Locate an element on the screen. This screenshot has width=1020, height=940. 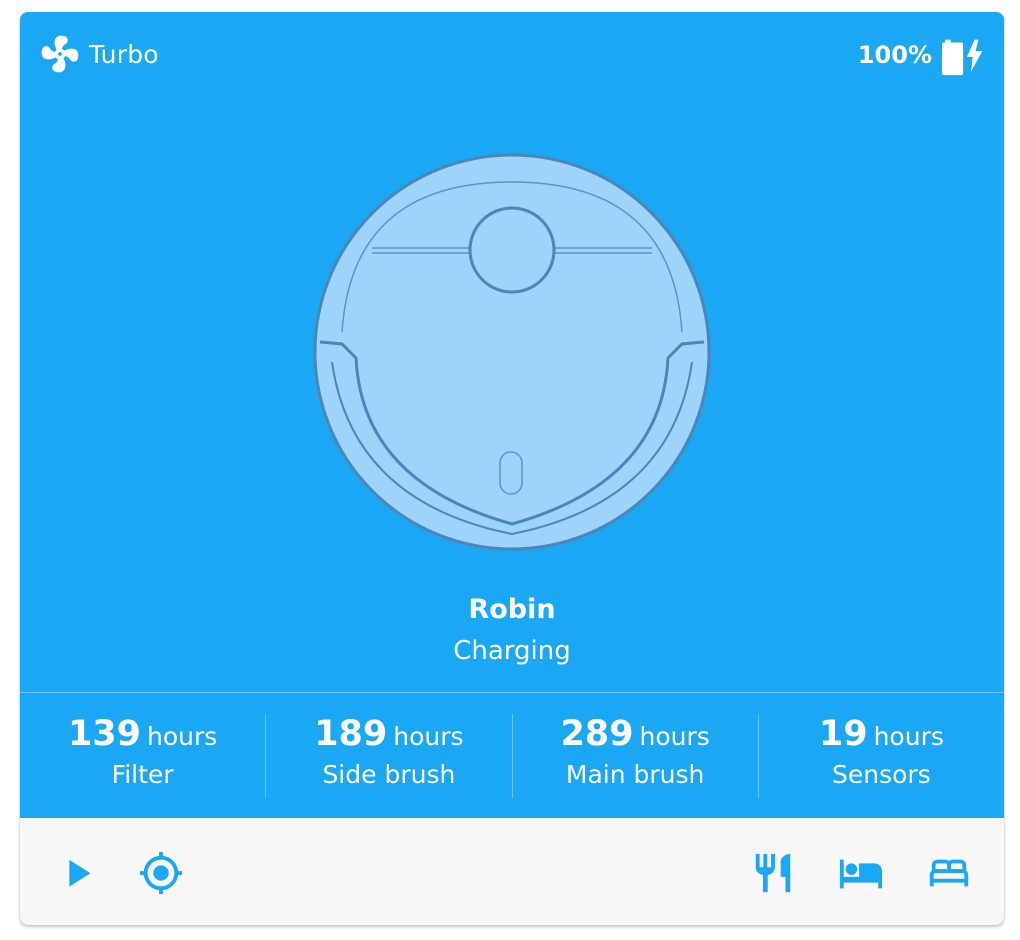
stat-label: Sensors is located at coordinates (881, 774).